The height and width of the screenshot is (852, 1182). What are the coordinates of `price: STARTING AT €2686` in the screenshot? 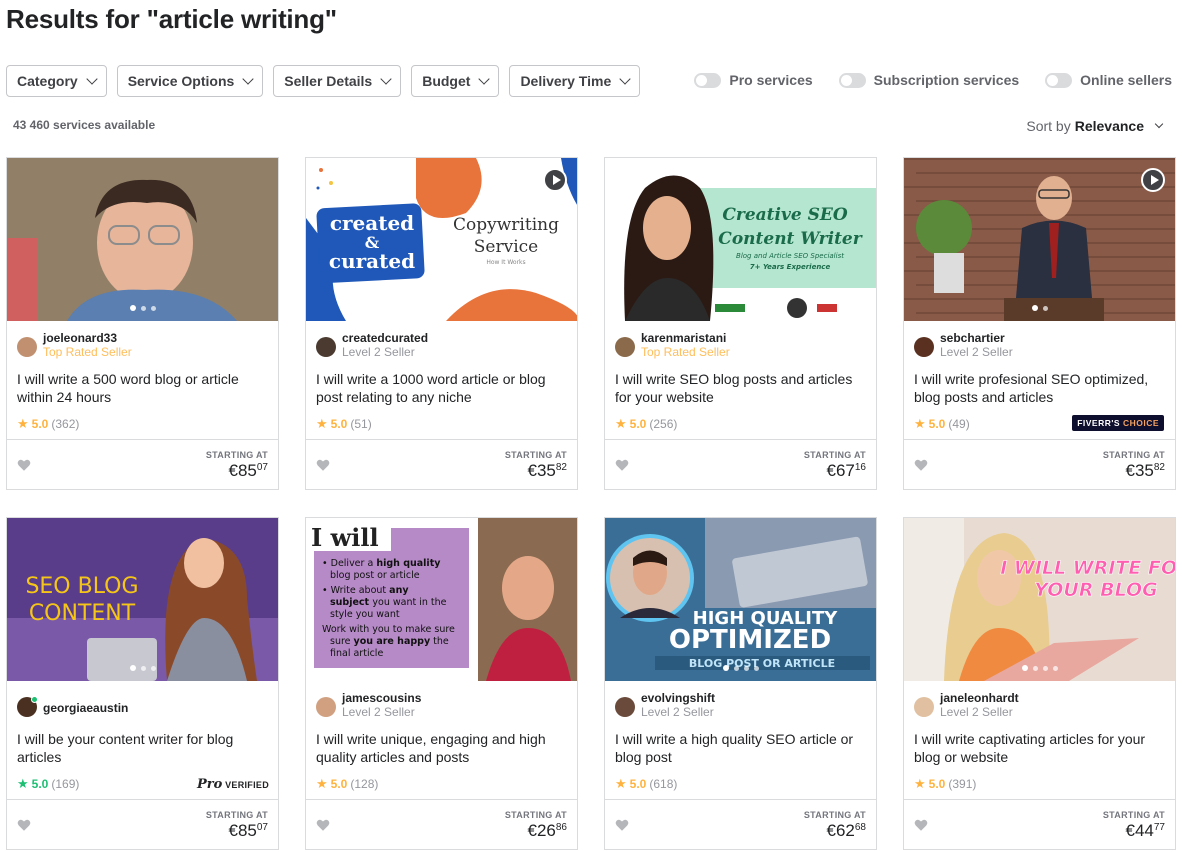 It's located at (536, 825).